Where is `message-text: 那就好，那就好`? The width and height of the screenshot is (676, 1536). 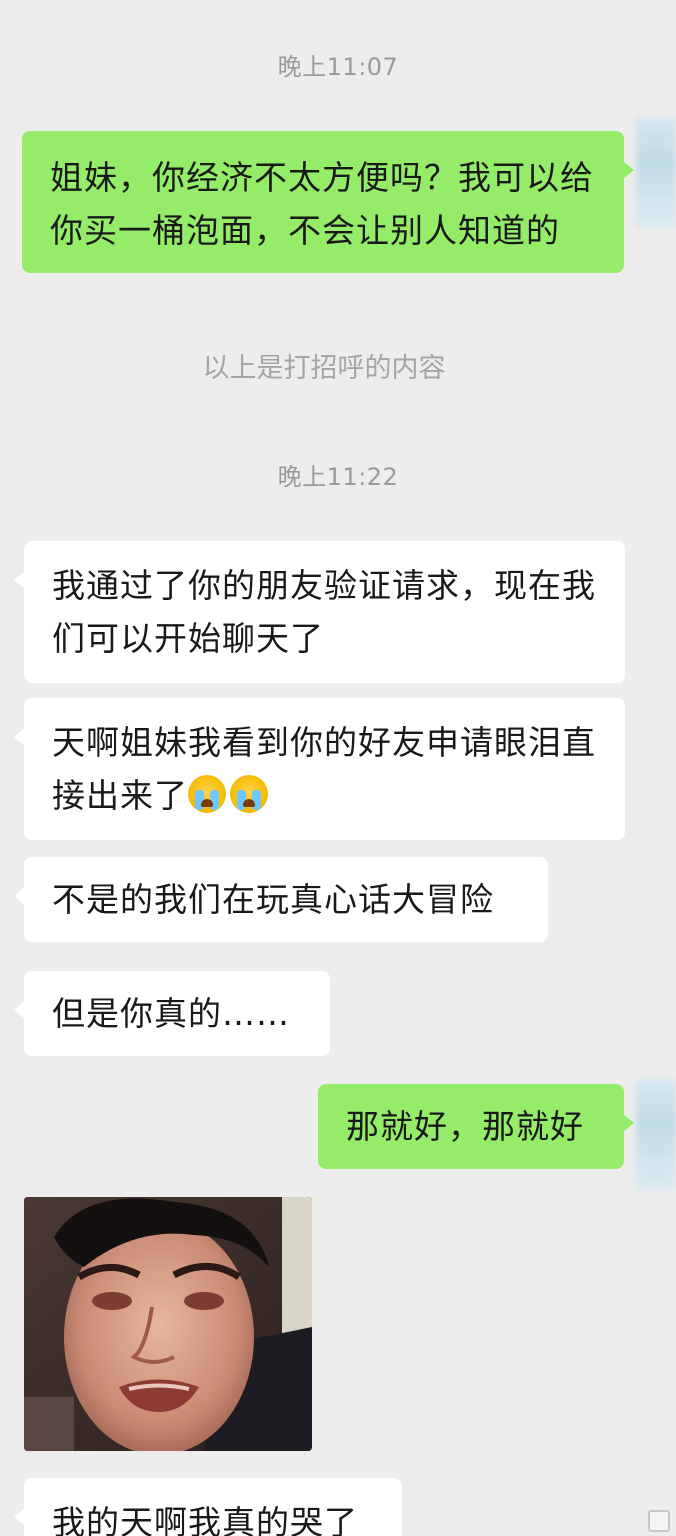
message-text: 那就好，那就好 is located at coordinates (465, 1126).